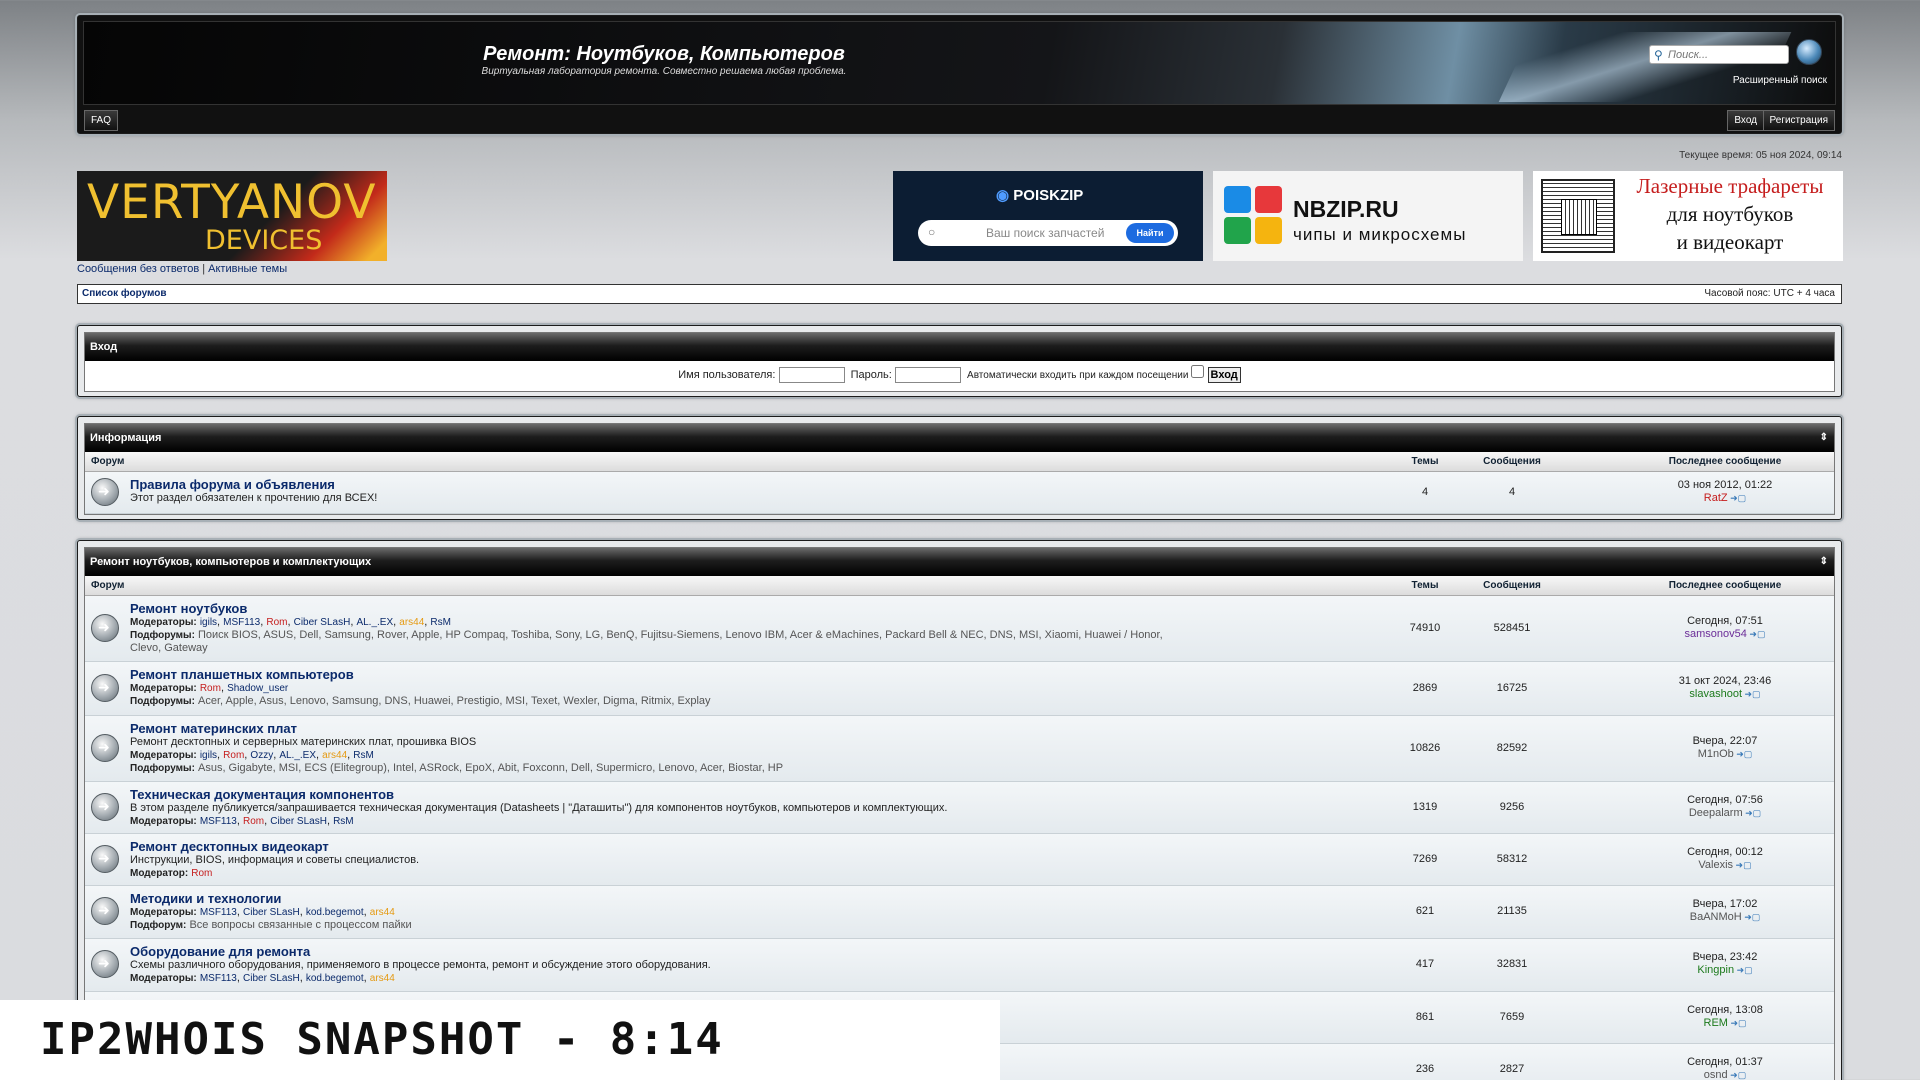 This screenshot has width=1920, height=1080. What do you see at coordinates (1425, 687) in the screenshot?
I see `topics-count: 2869` at bounding box center [1425, 687].